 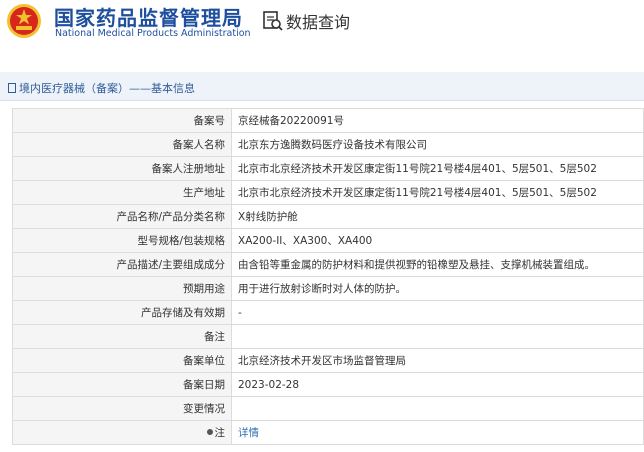 What do you see at coordinates (437, 432) in the screenshot?
I see `details-link: 详情` at bounding box center [437, 432].